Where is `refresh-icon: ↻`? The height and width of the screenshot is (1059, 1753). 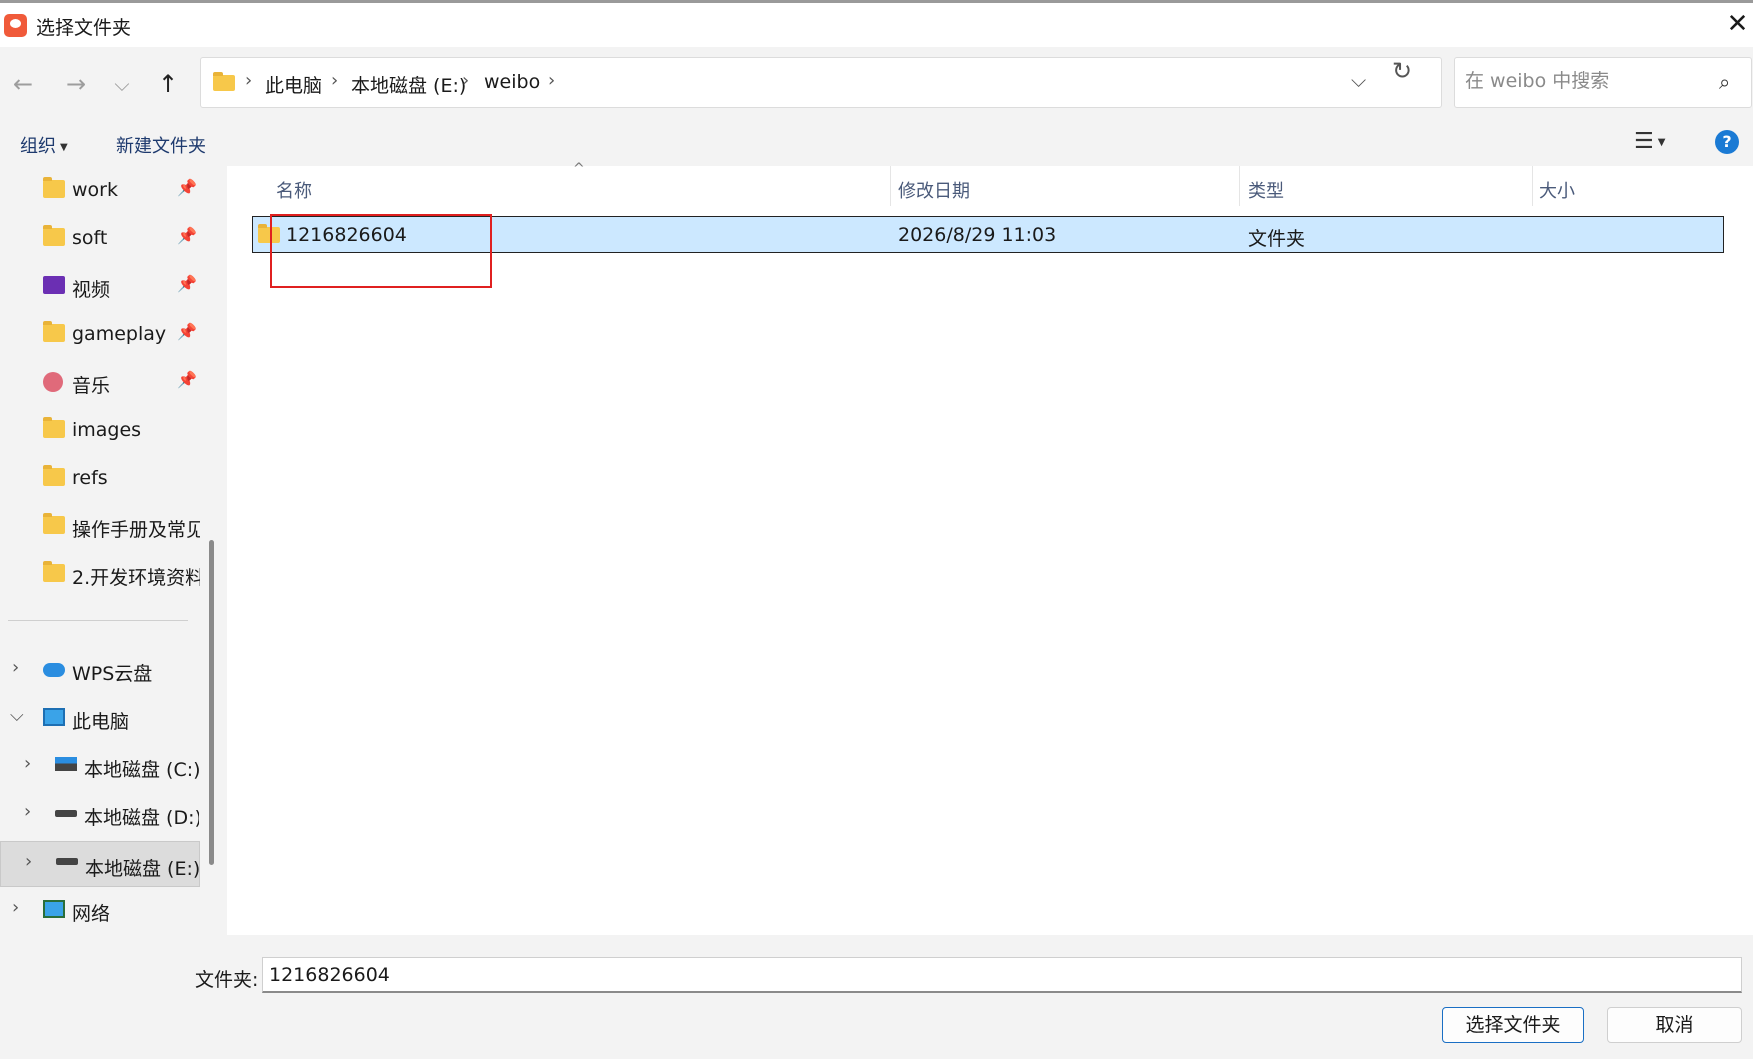 refresh-icon: ↻ is located at coordinates (1402, 71).